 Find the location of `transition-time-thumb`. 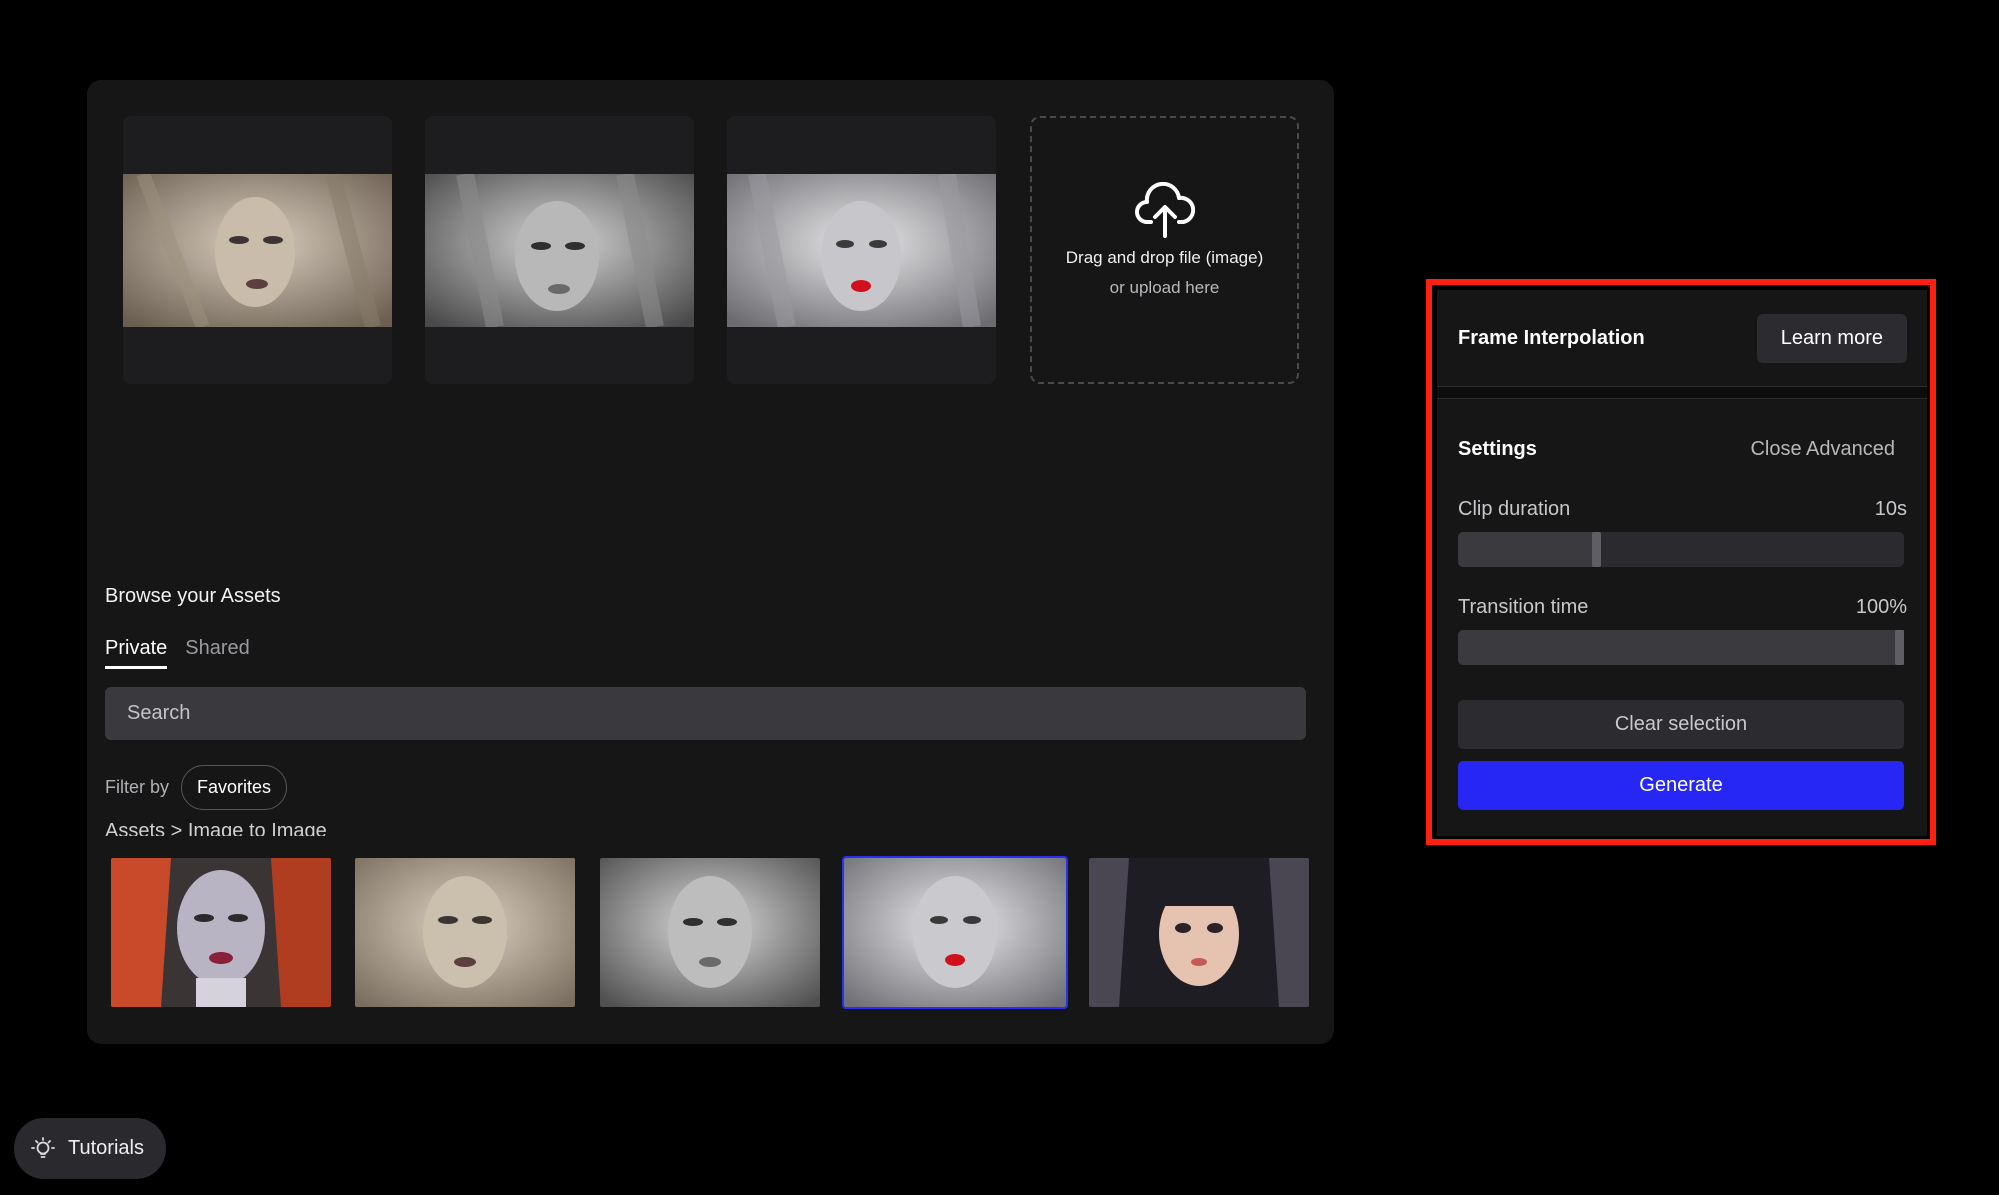

transition-time-thumb is located at coordinates (1899, 647).